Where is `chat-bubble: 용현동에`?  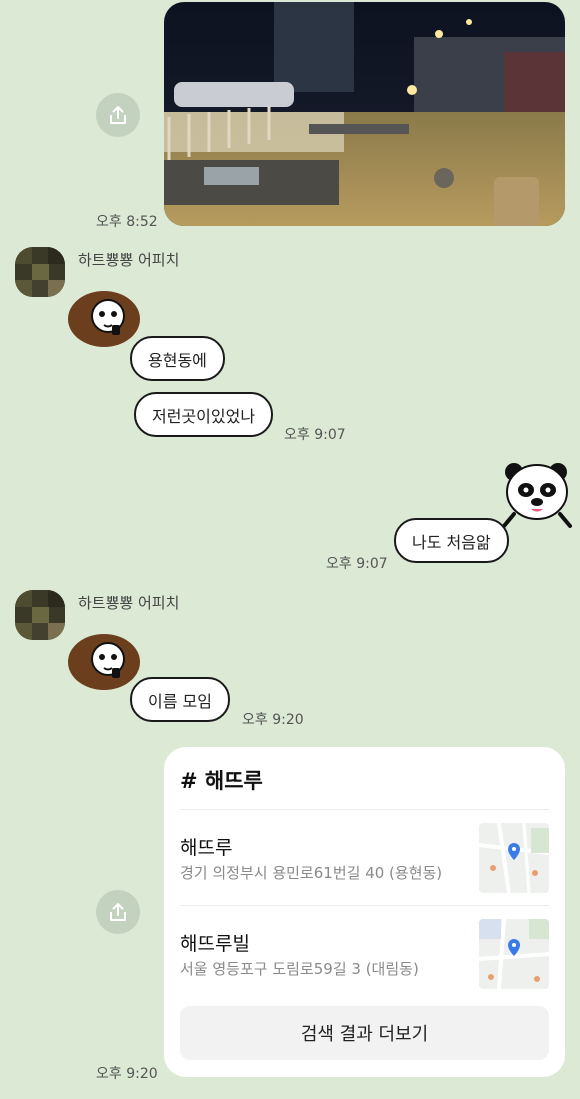 chat-bubble: 용현동에 is located at coordinates (177, 358).